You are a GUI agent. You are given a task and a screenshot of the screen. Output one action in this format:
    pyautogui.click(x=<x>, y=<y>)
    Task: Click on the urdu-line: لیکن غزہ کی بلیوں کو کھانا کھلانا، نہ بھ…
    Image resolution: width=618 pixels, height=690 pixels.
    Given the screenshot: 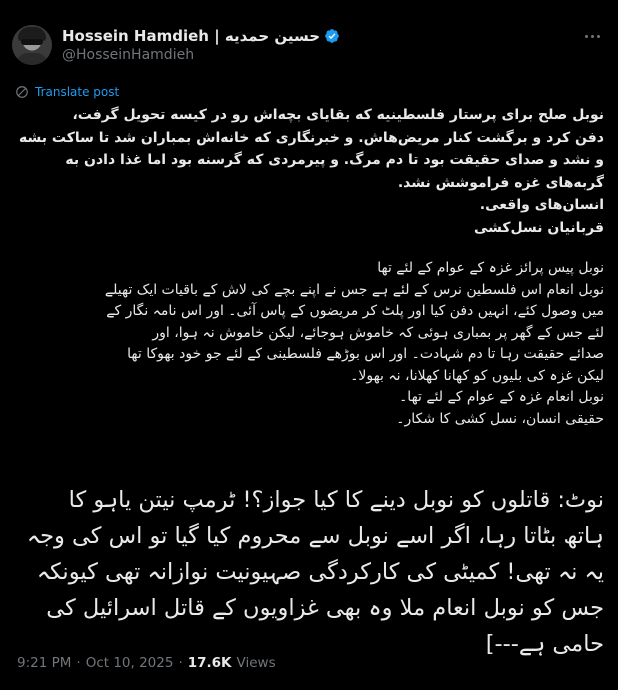 What is the action you would take?
    pyautogui.click(x=477, y=375)
    